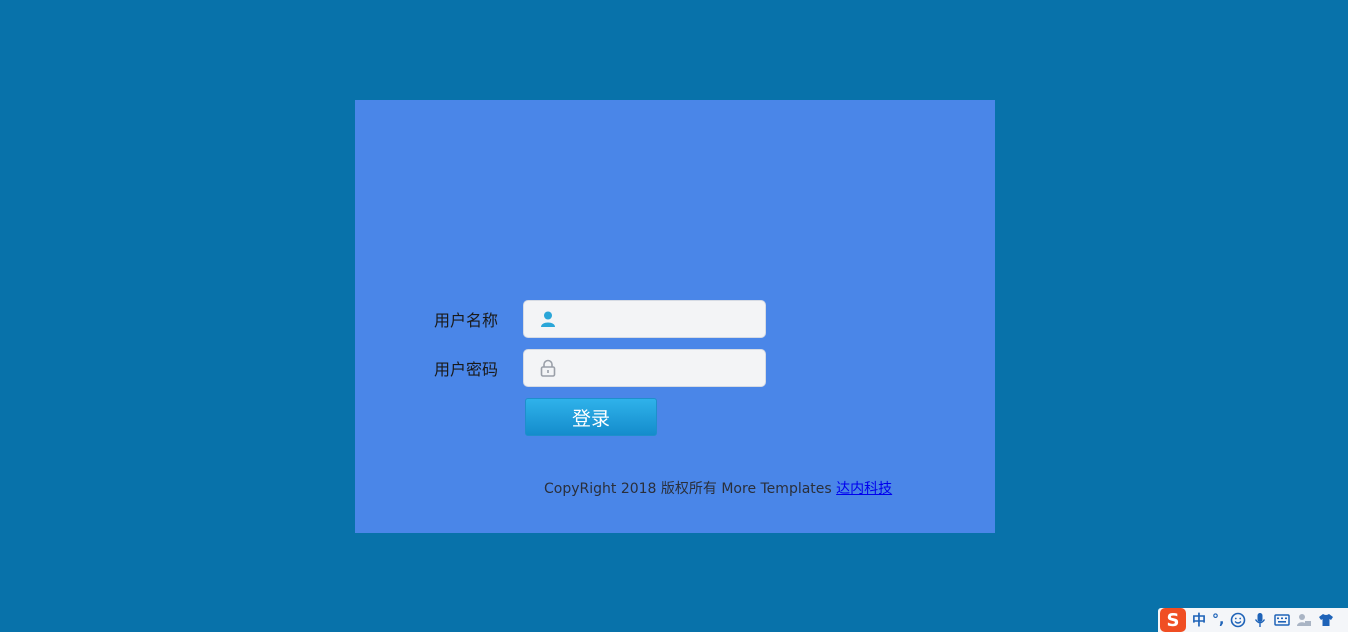  What do you see at coordinates (1218, 620) in the screenshot?
I see `ime-punct-toggle: °,` at bounding box center [1218, 620].